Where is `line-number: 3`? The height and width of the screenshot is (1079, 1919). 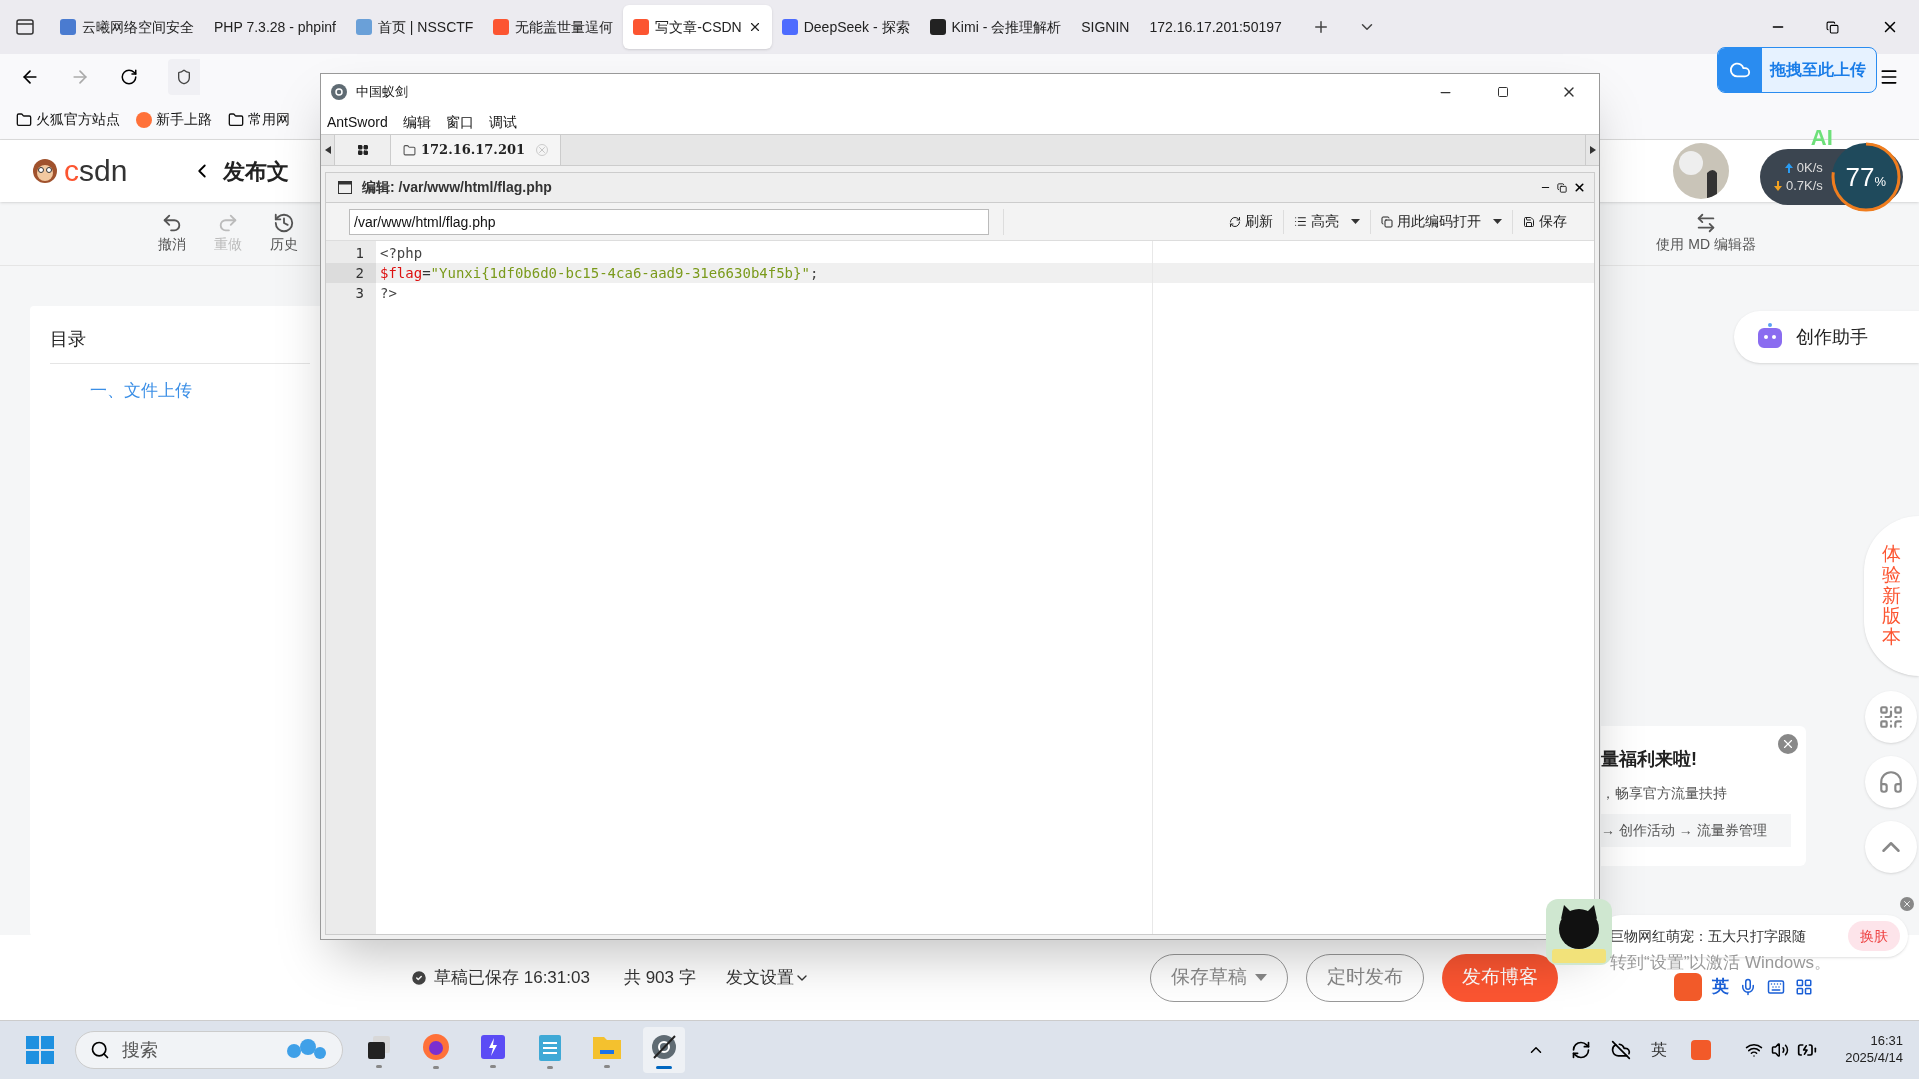 line-number: 3 is located at coordinates (359, 293).